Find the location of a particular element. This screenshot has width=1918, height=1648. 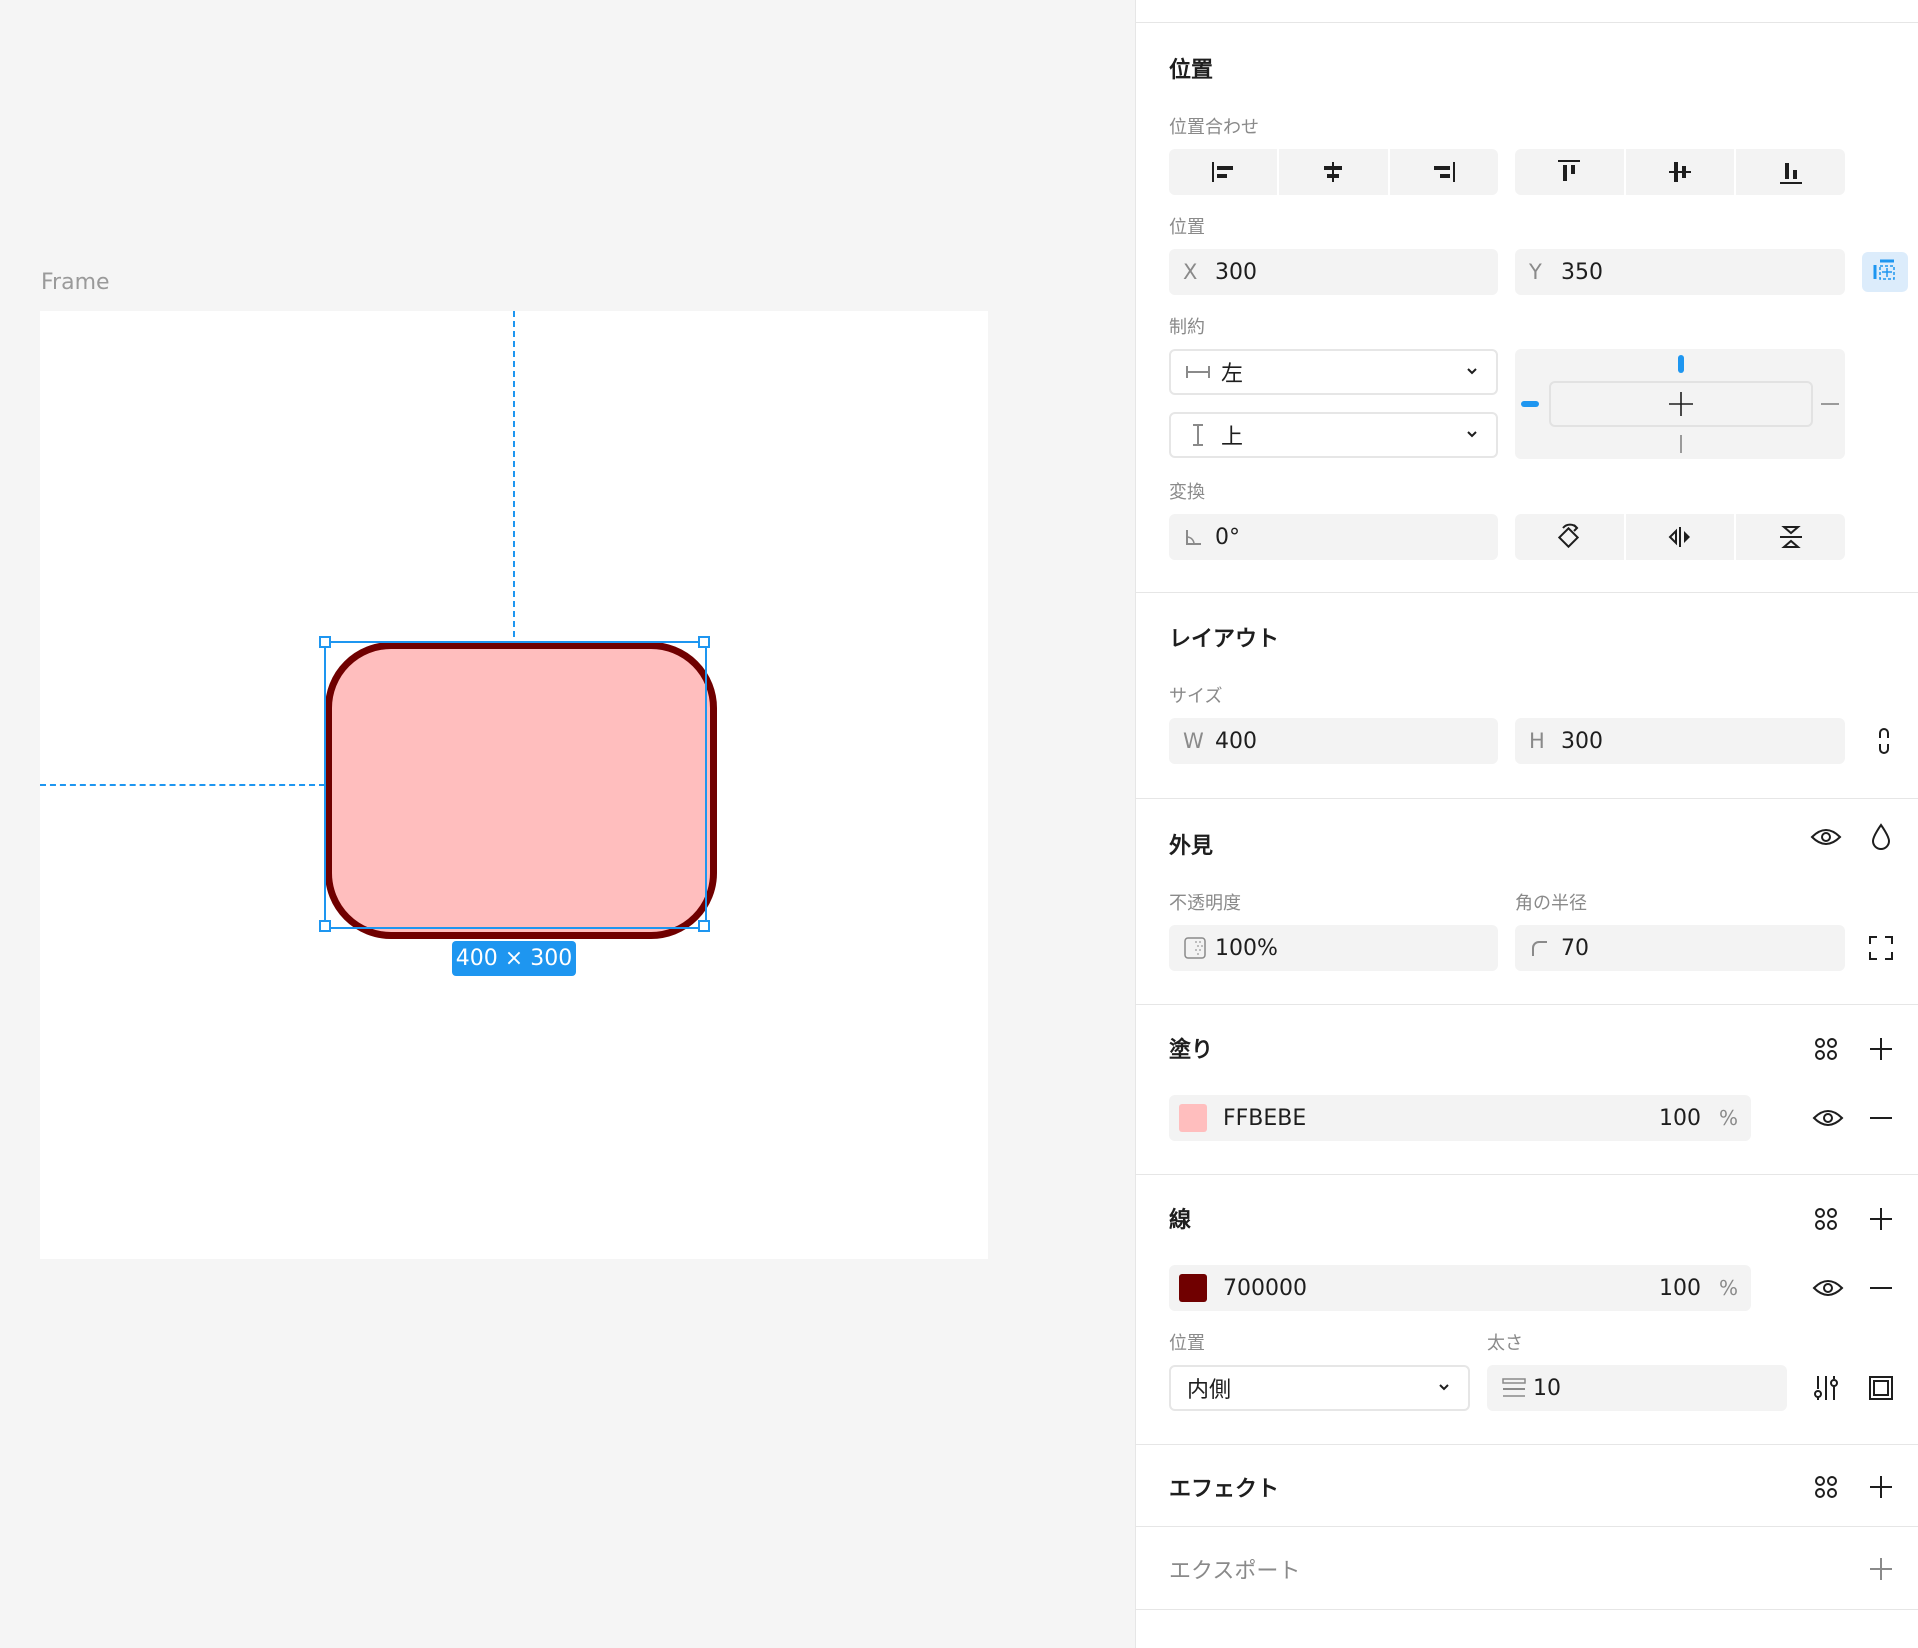

align-center-vertical-icon is located at coordinates (1680, 172).